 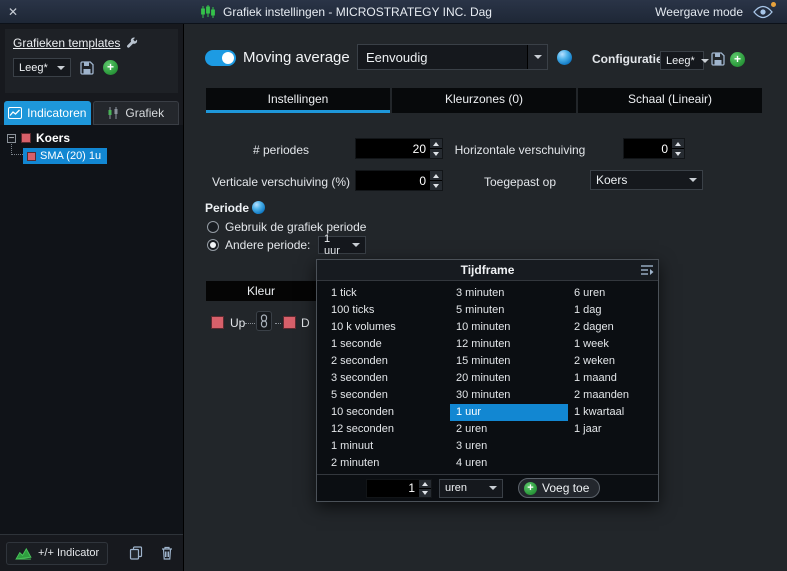 I want to click on timeframe-option: 2 dagen, so click(x=610, y=327).